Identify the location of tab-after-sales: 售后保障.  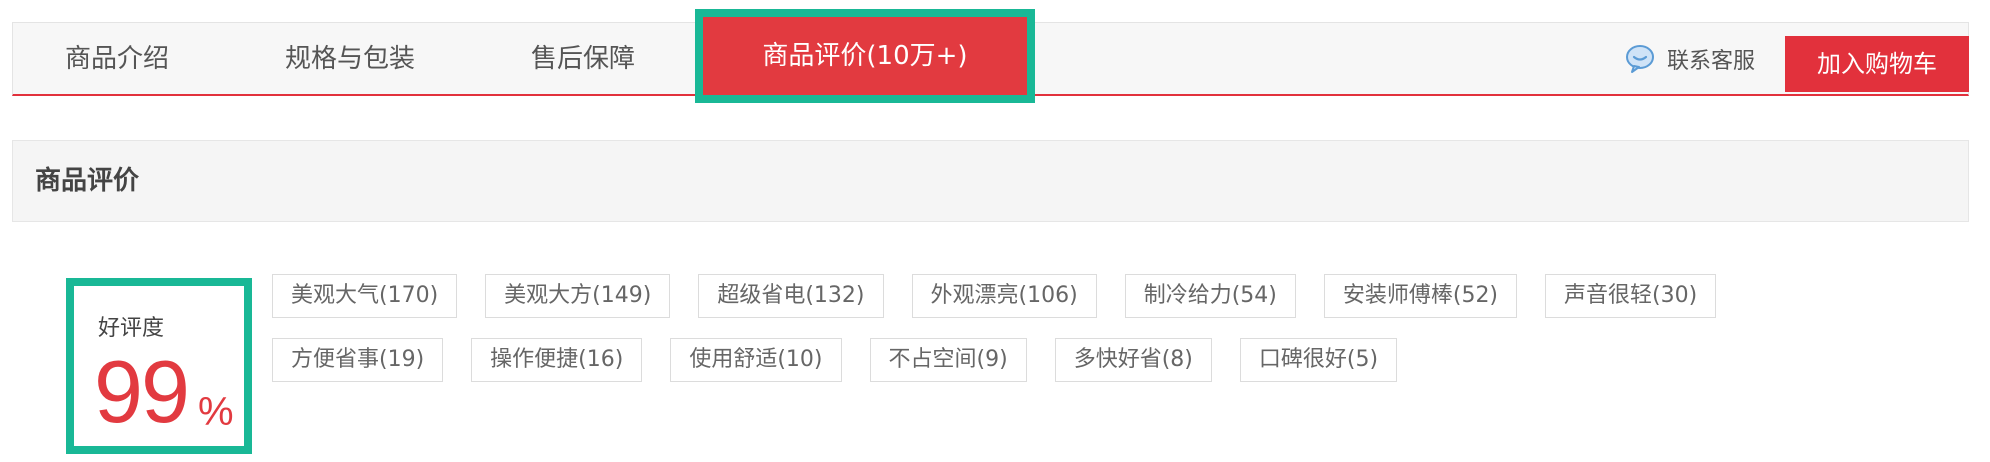
(583, 59).